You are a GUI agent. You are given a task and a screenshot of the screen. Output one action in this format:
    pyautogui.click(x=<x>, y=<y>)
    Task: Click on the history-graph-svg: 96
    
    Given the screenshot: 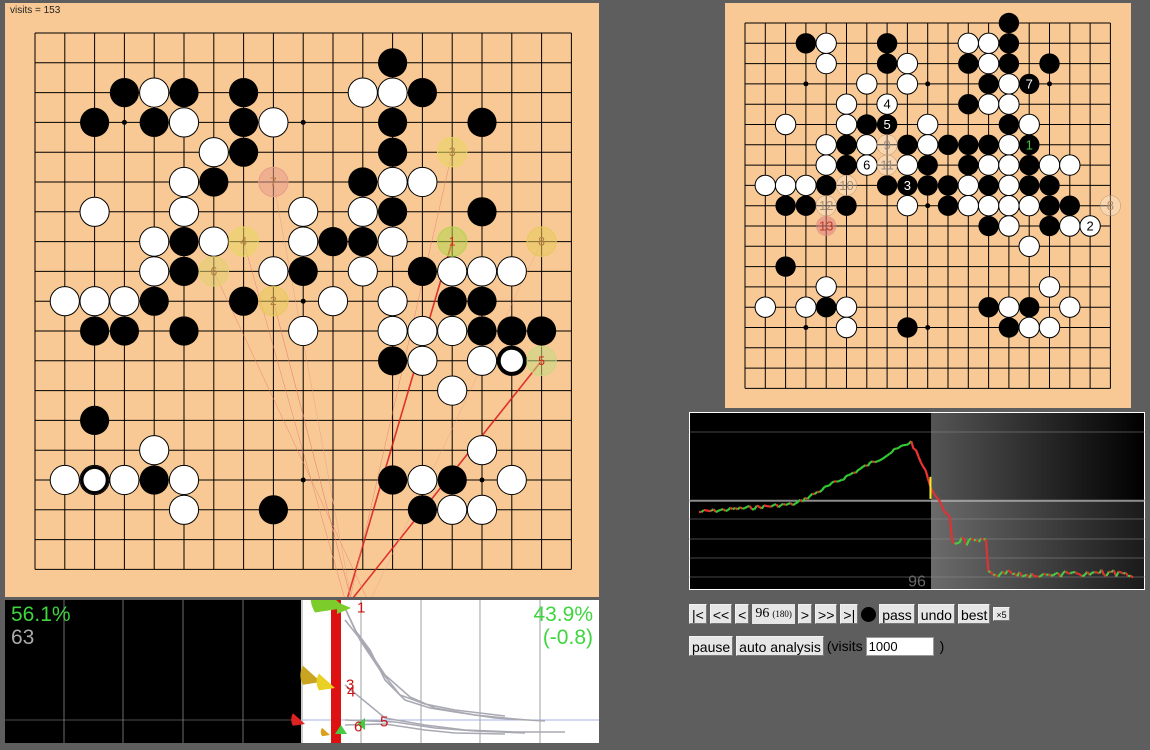 What is the action you would take?
    pyautogui.click(x=917, y=501)
    